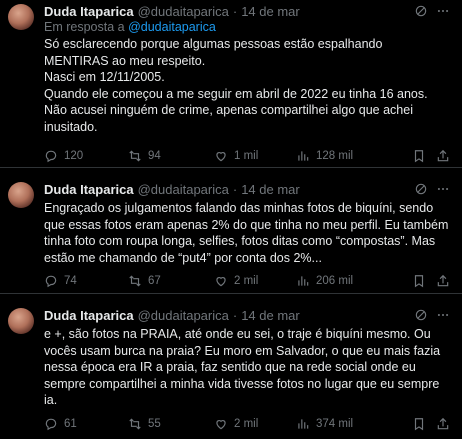 This screenshot has width=462, height=439. I want to click on retweet-count: 55, so click(154, 423).